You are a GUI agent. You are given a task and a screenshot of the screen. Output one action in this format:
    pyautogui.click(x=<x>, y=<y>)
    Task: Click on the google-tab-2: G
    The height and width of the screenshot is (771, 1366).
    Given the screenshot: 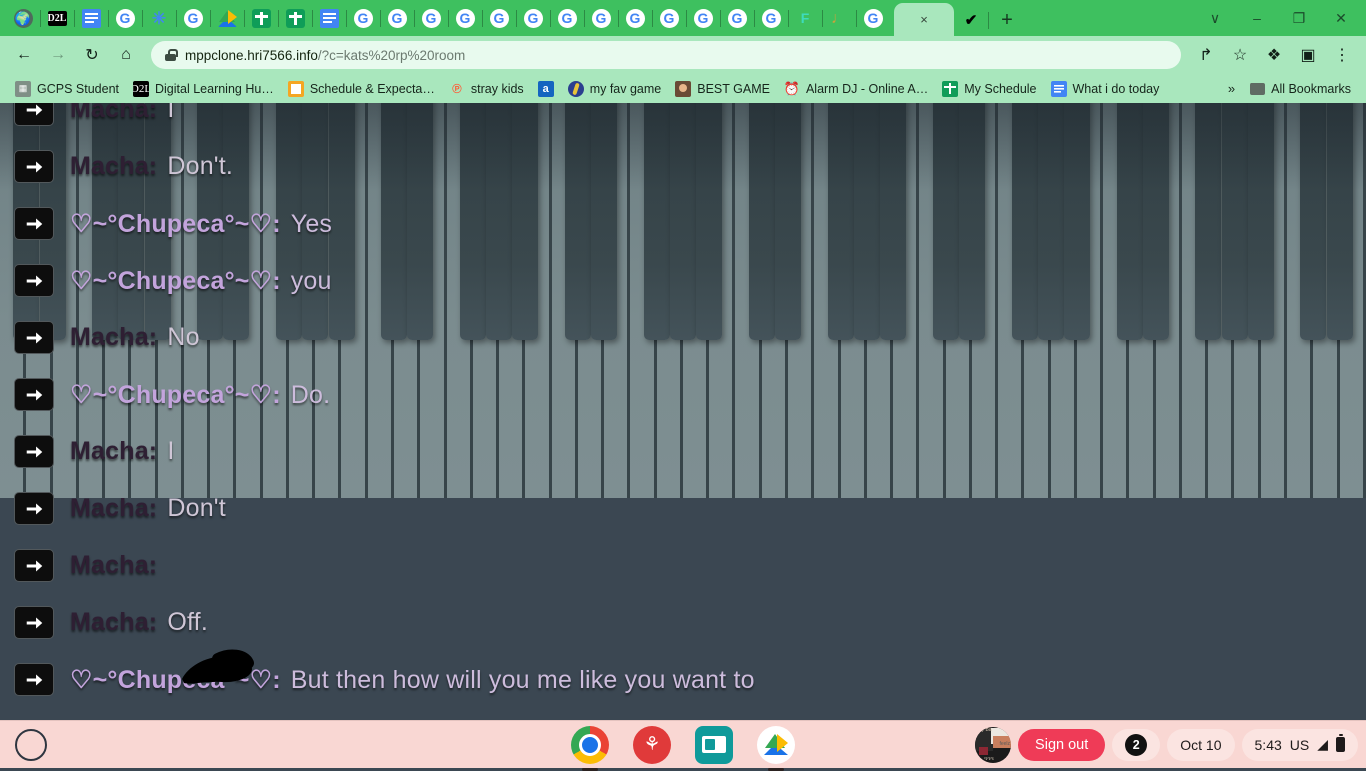 What is the action you would take?
    pyautogui.click(x=193, y=18)
    